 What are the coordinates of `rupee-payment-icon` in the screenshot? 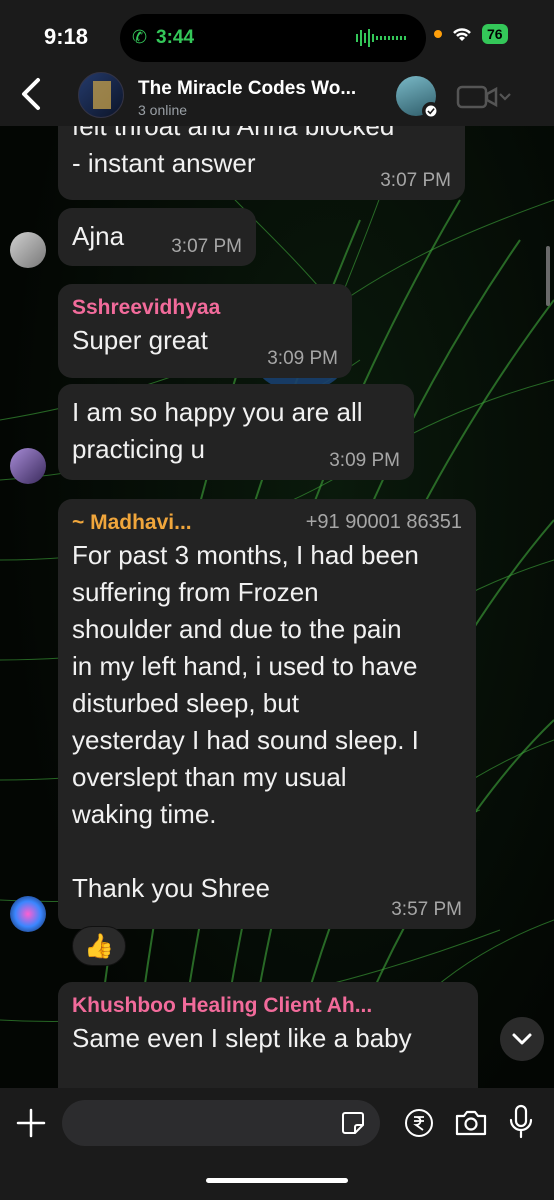 It's located at (419, 1123).